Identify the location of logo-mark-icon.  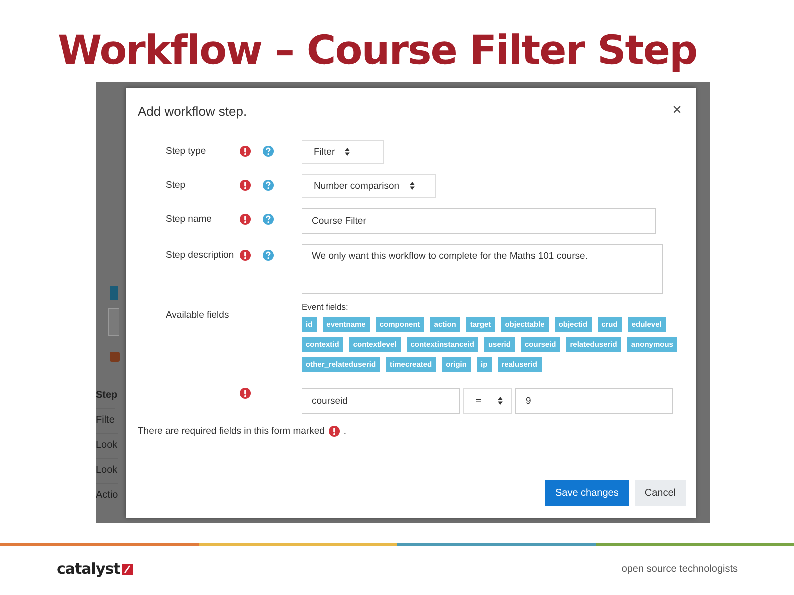
(128, 569).